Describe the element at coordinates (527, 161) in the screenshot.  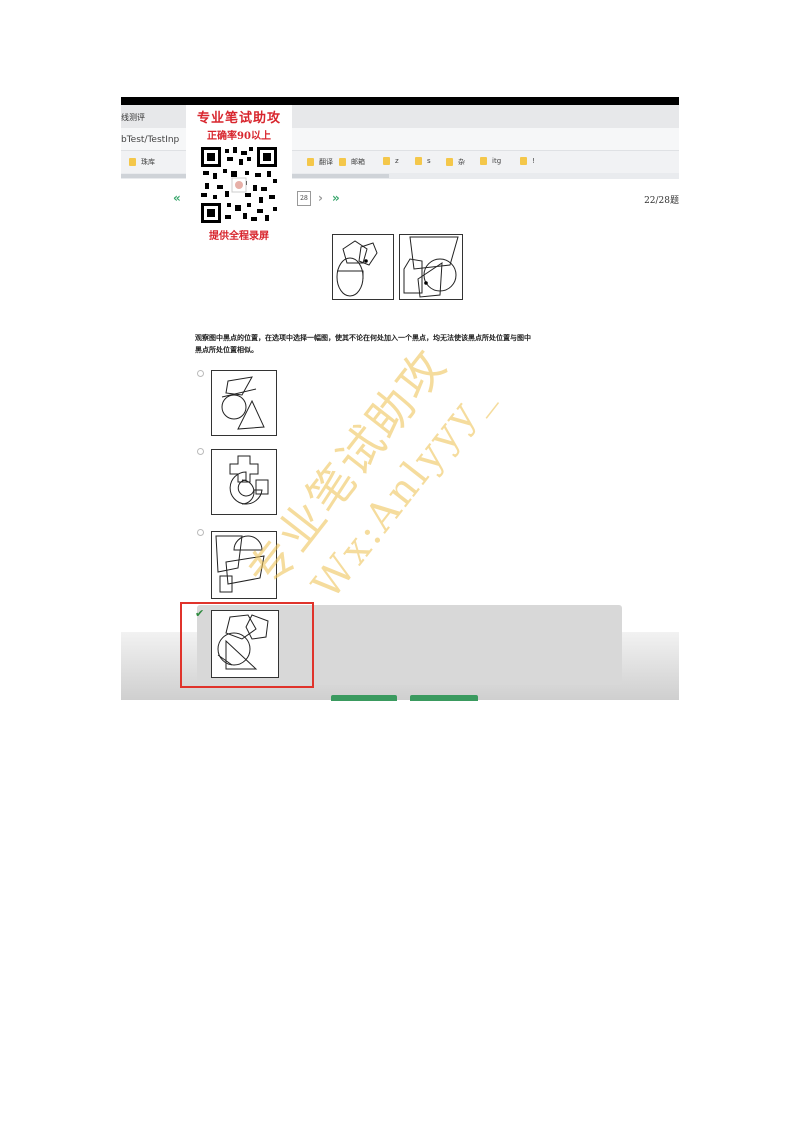
I see `bookmark-item: !` at that location.